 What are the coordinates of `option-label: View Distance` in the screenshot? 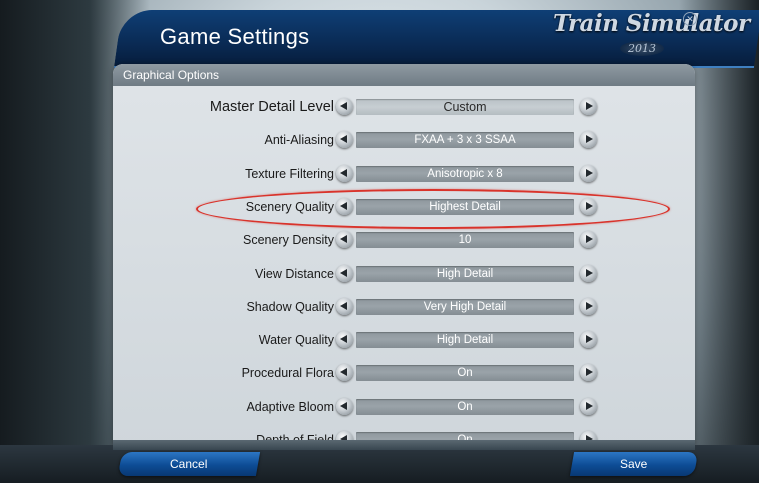 It's located at (294, 274).